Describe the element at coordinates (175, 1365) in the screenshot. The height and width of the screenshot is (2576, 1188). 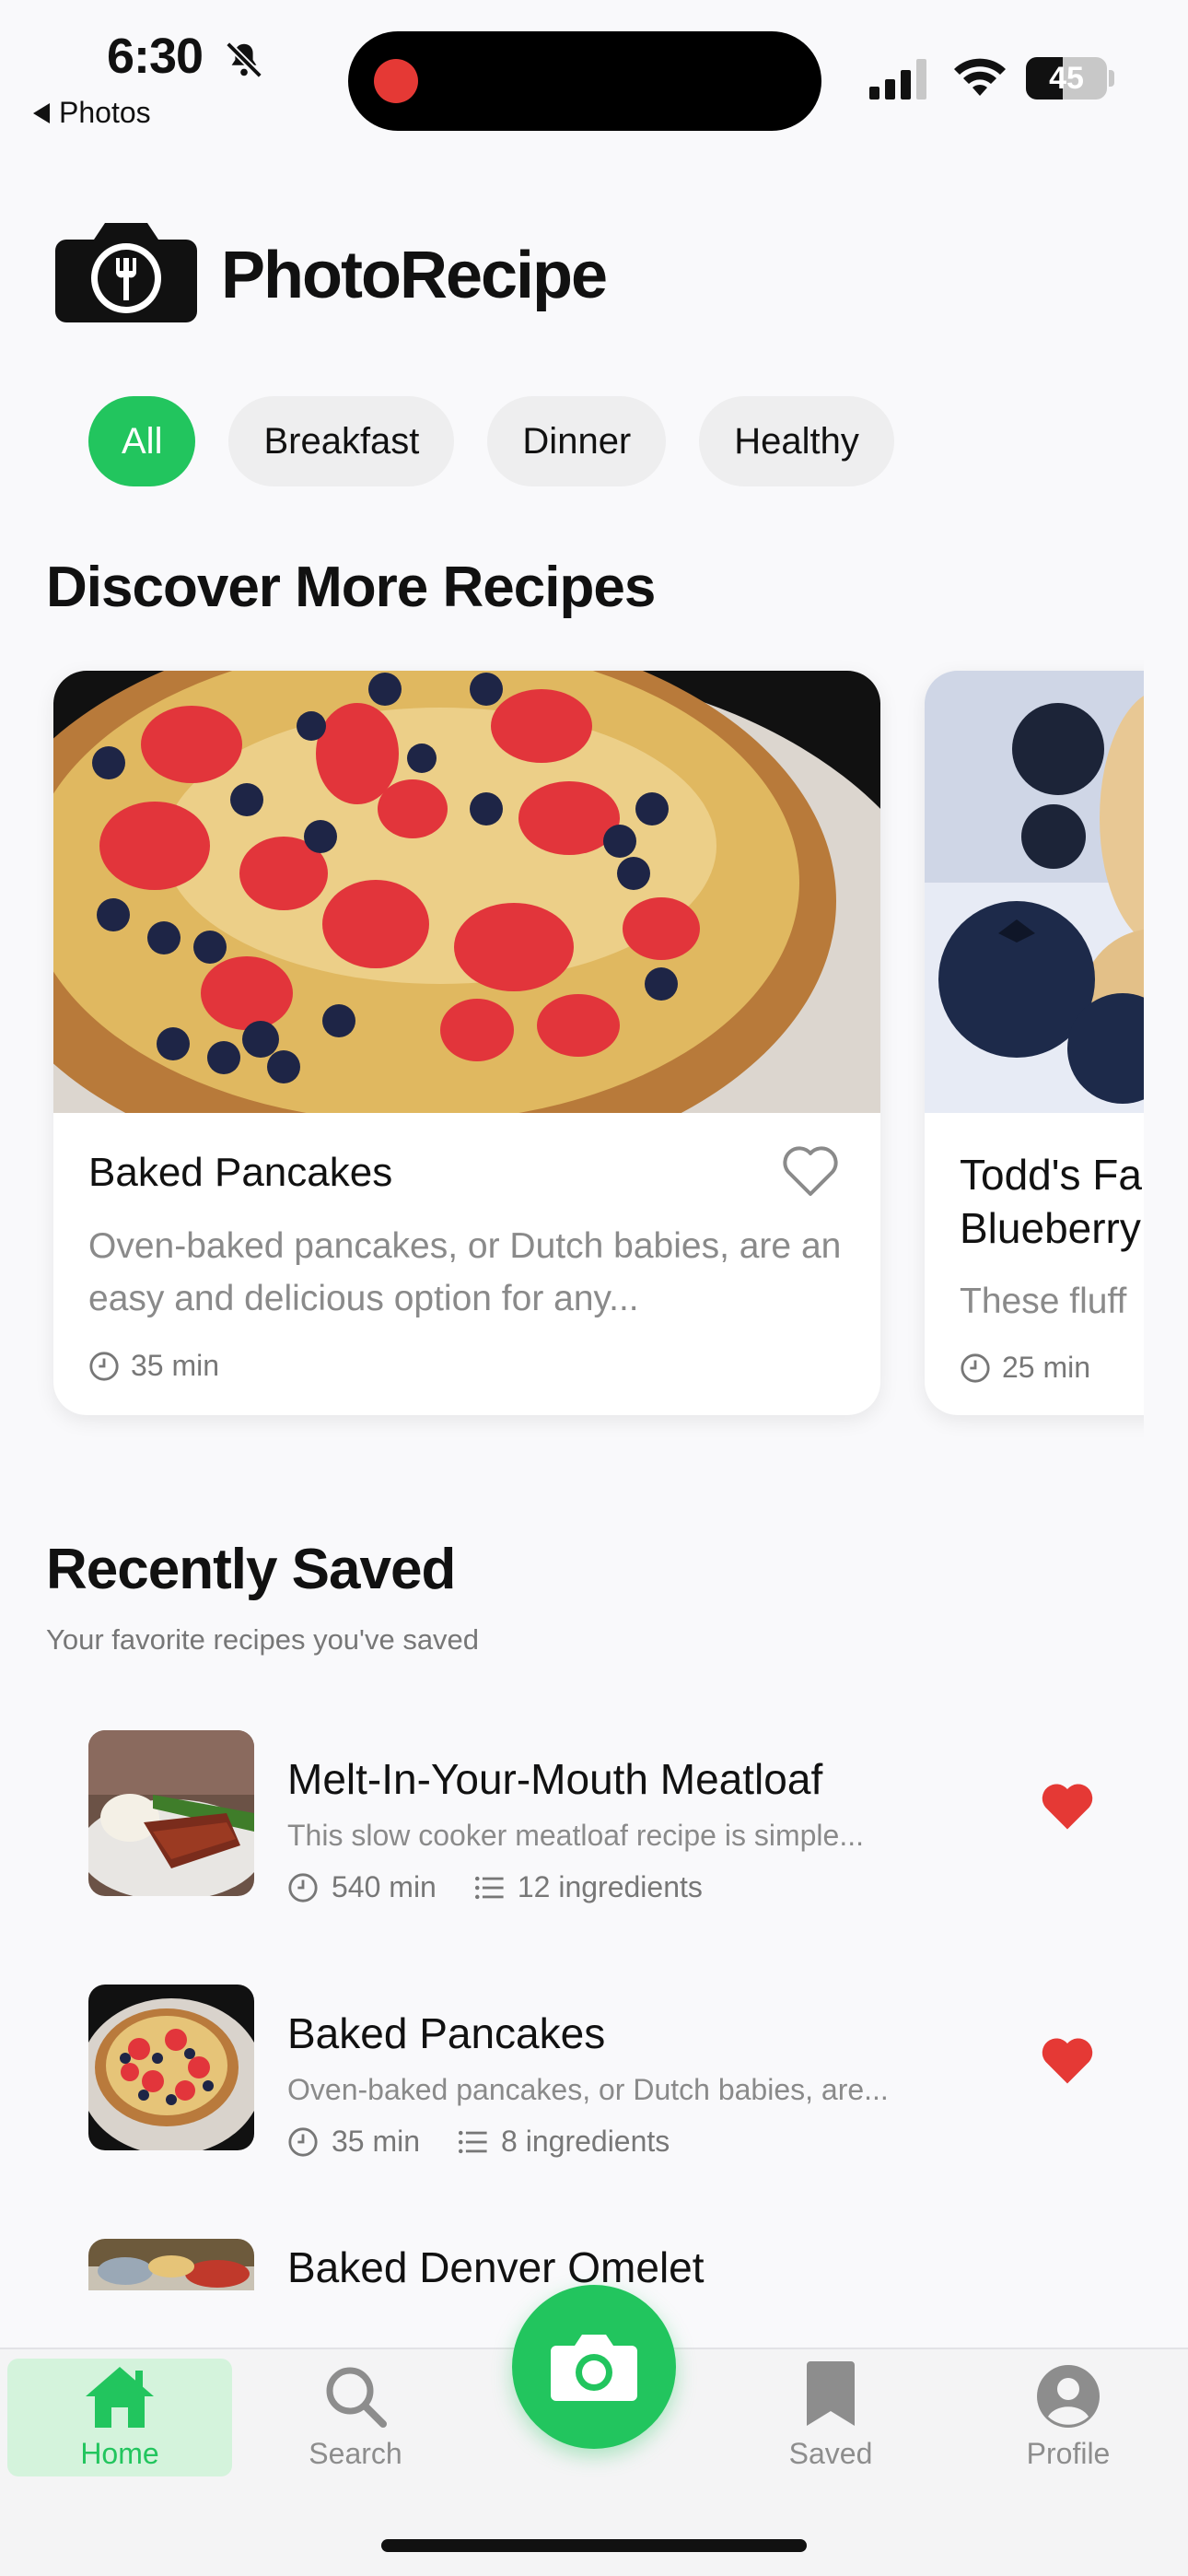
I see `recipe-time-label: 35 min` at that location.